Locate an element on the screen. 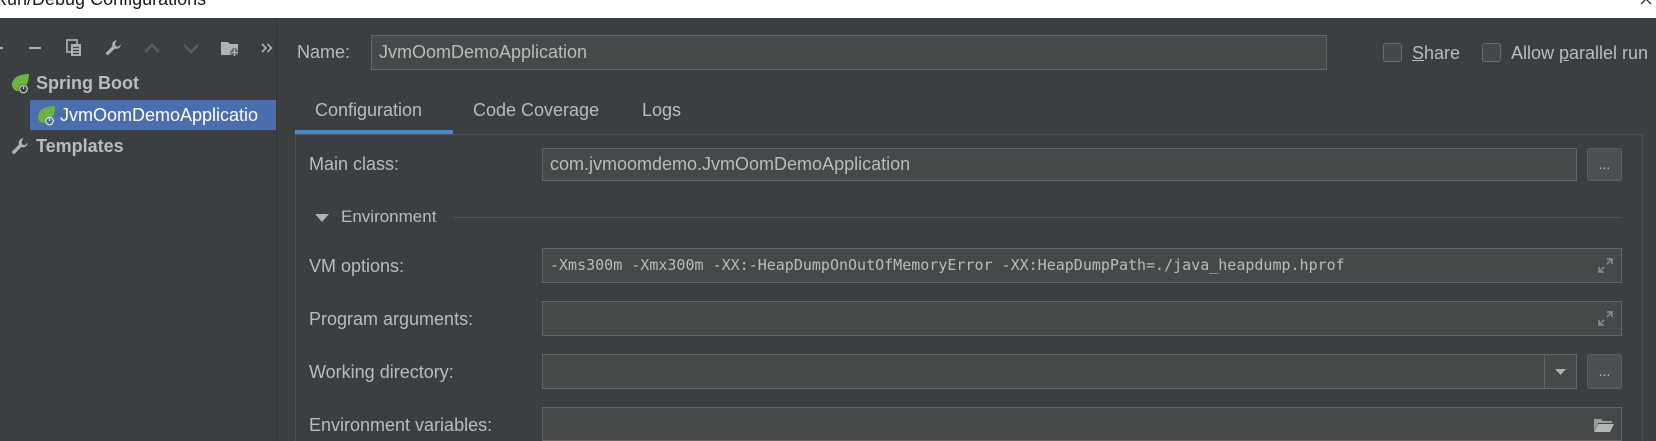 The height and width of the screenshot is (441, 1656). tree-group-templates: Templates is located at coordinates (138, 146).